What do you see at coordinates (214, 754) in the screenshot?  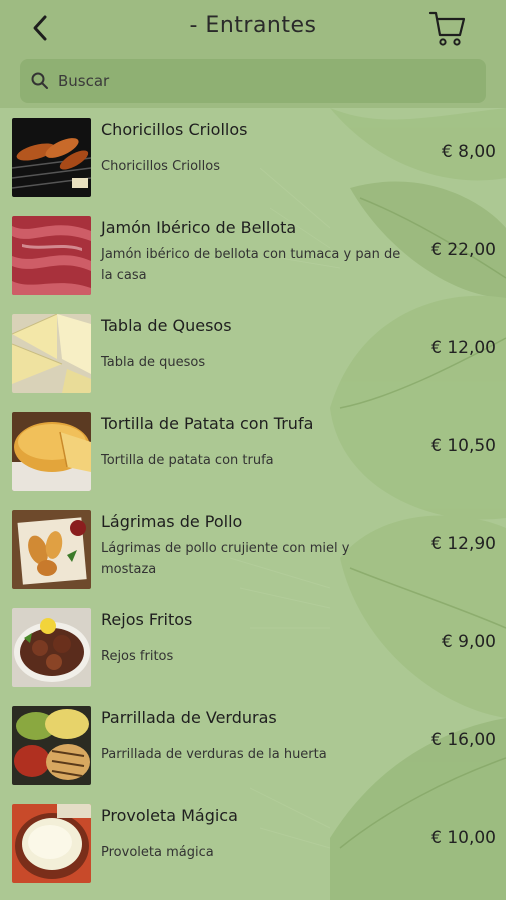 I see `item-description: Parrillada de verduras de la huerta` at bounding box center [214, 754].